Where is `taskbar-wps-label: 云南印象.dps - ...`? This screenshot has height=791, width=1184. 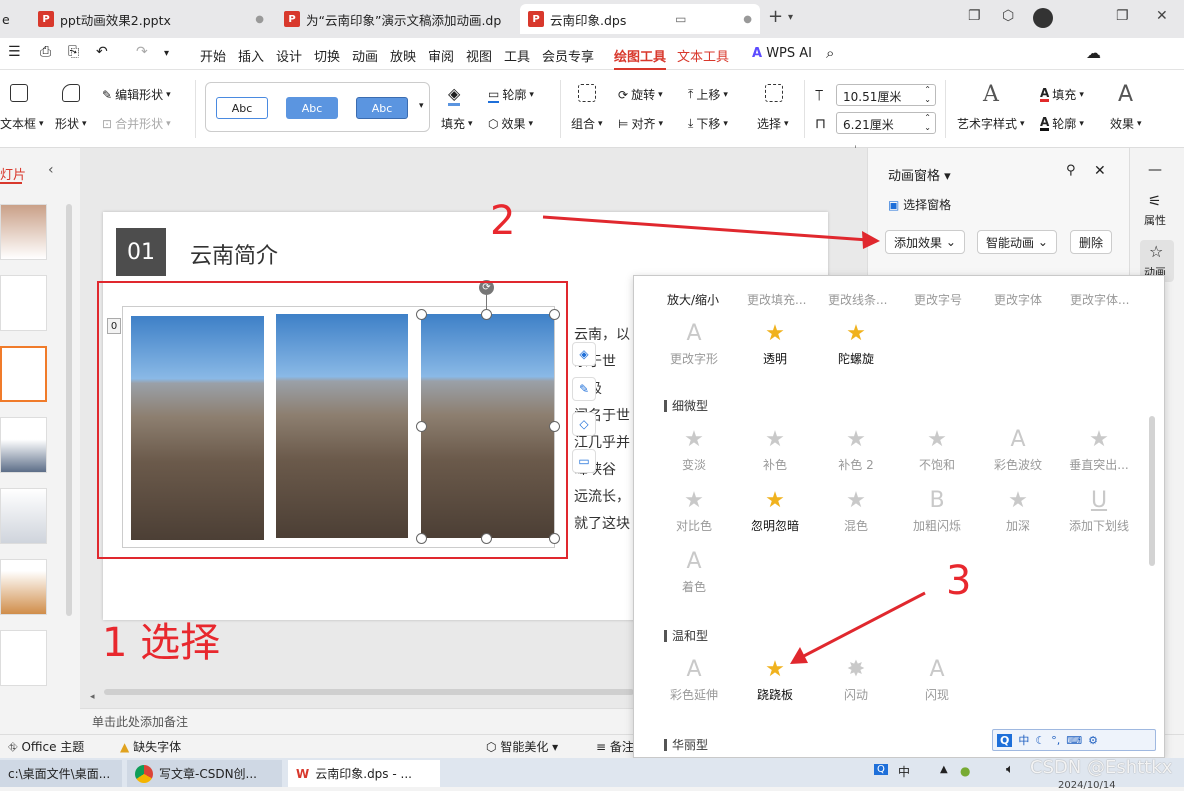 taskbar-wps-label: 云南印象.dps - ... is located at coordinates (363, 774).